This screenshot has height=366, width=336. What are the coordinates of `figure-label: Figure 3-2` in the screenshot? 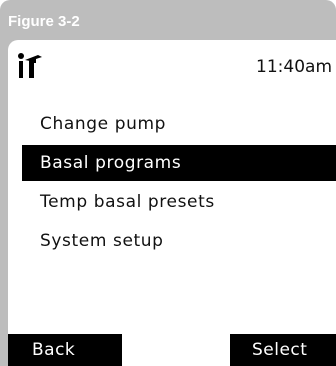 It's located at (44, 21).